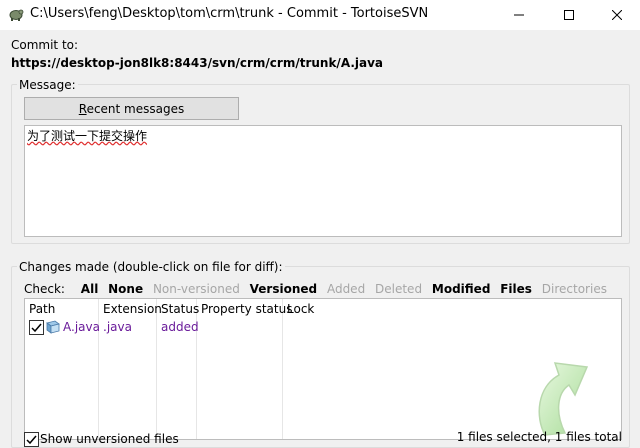  I want to click on column-property-status, so click(239, 369).